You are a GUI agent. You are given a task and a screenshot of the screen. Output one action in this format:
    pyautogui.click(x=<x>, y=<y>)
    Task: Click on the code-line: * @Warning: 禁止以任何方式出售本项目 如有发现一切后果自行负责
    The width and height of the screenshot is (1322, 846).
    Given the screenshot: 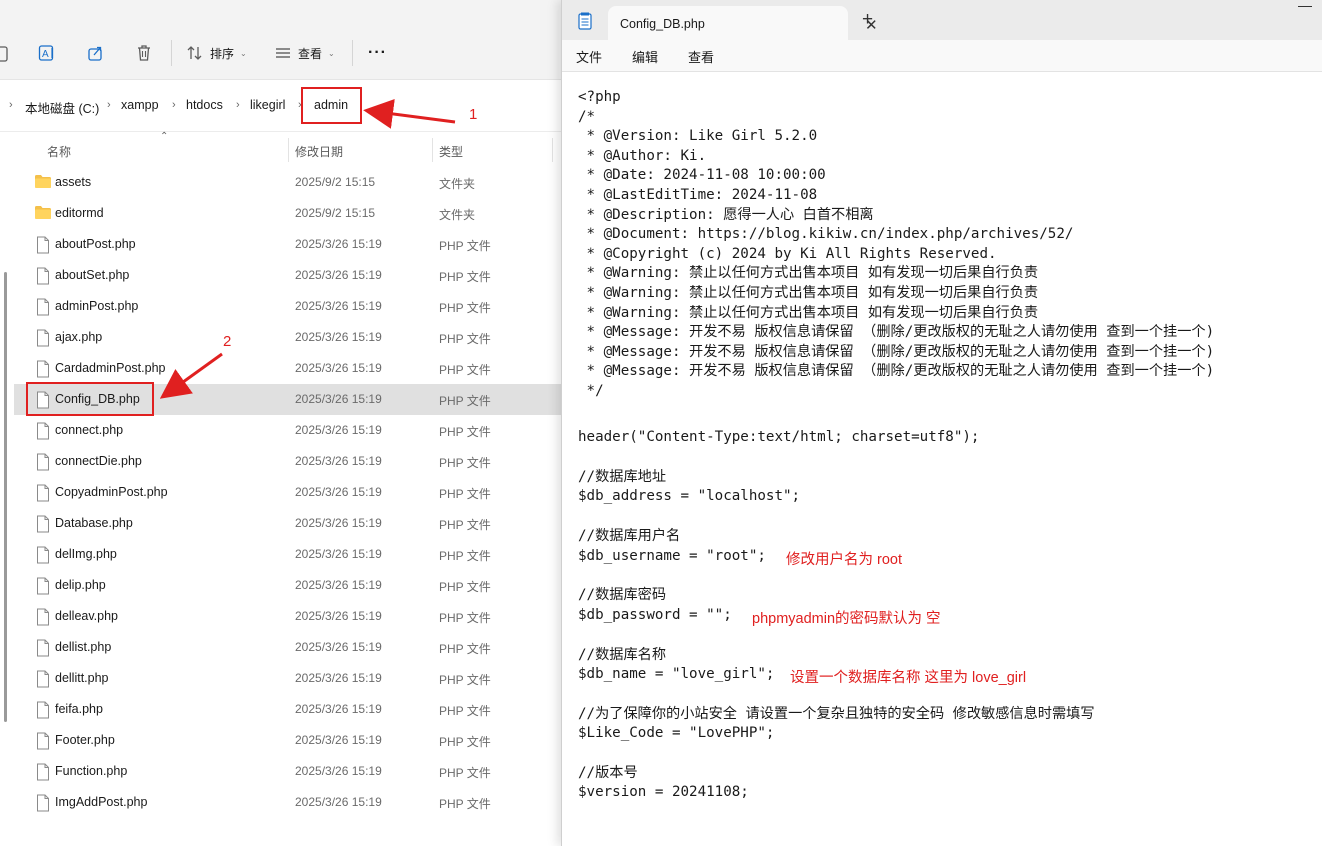 What is the action you would take?
    pyautogui.click(x=808, y=273)
    